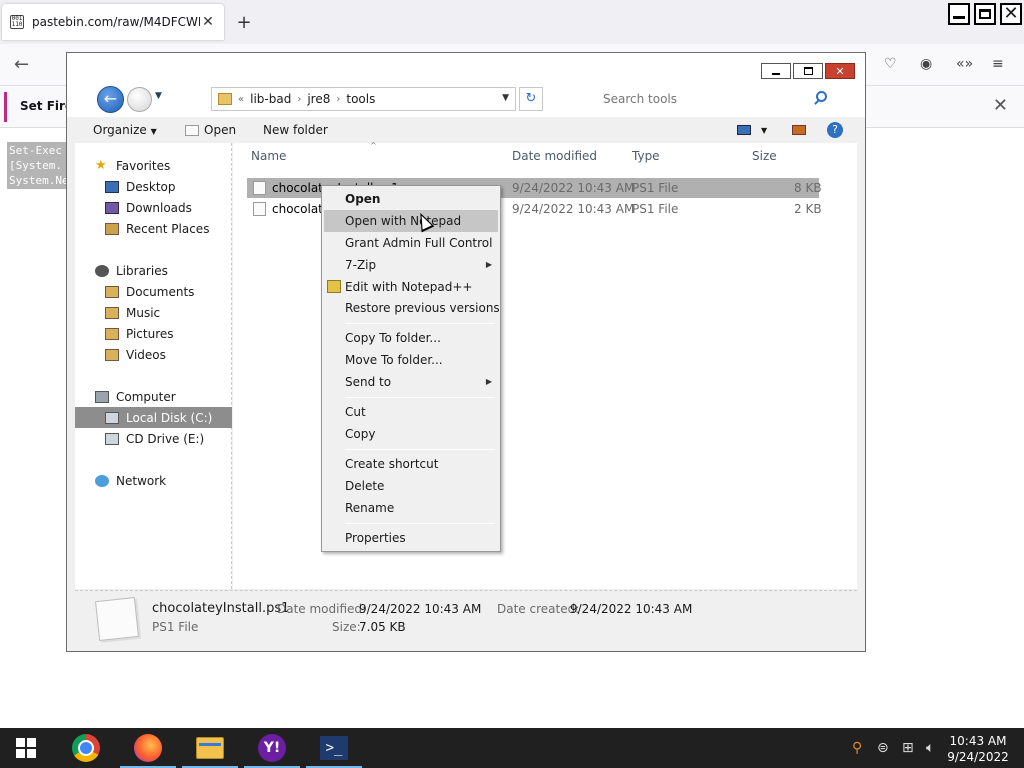  I want to click on details-date-modified-label: Date modified:, so click(322, 609).